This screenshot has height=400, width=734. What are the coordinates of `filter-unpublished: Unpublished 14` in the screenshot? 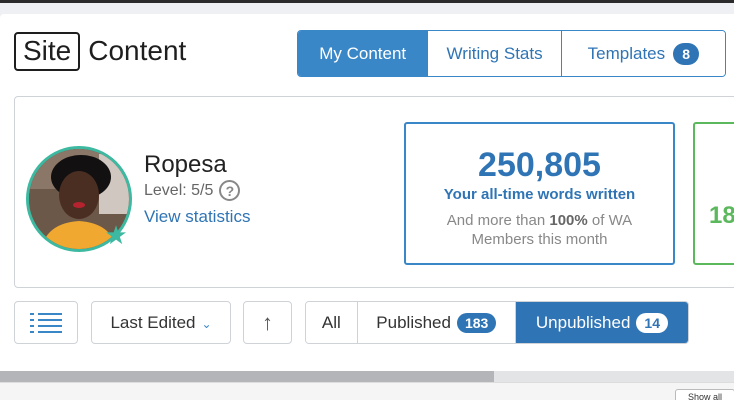 It's located at (601, 322).